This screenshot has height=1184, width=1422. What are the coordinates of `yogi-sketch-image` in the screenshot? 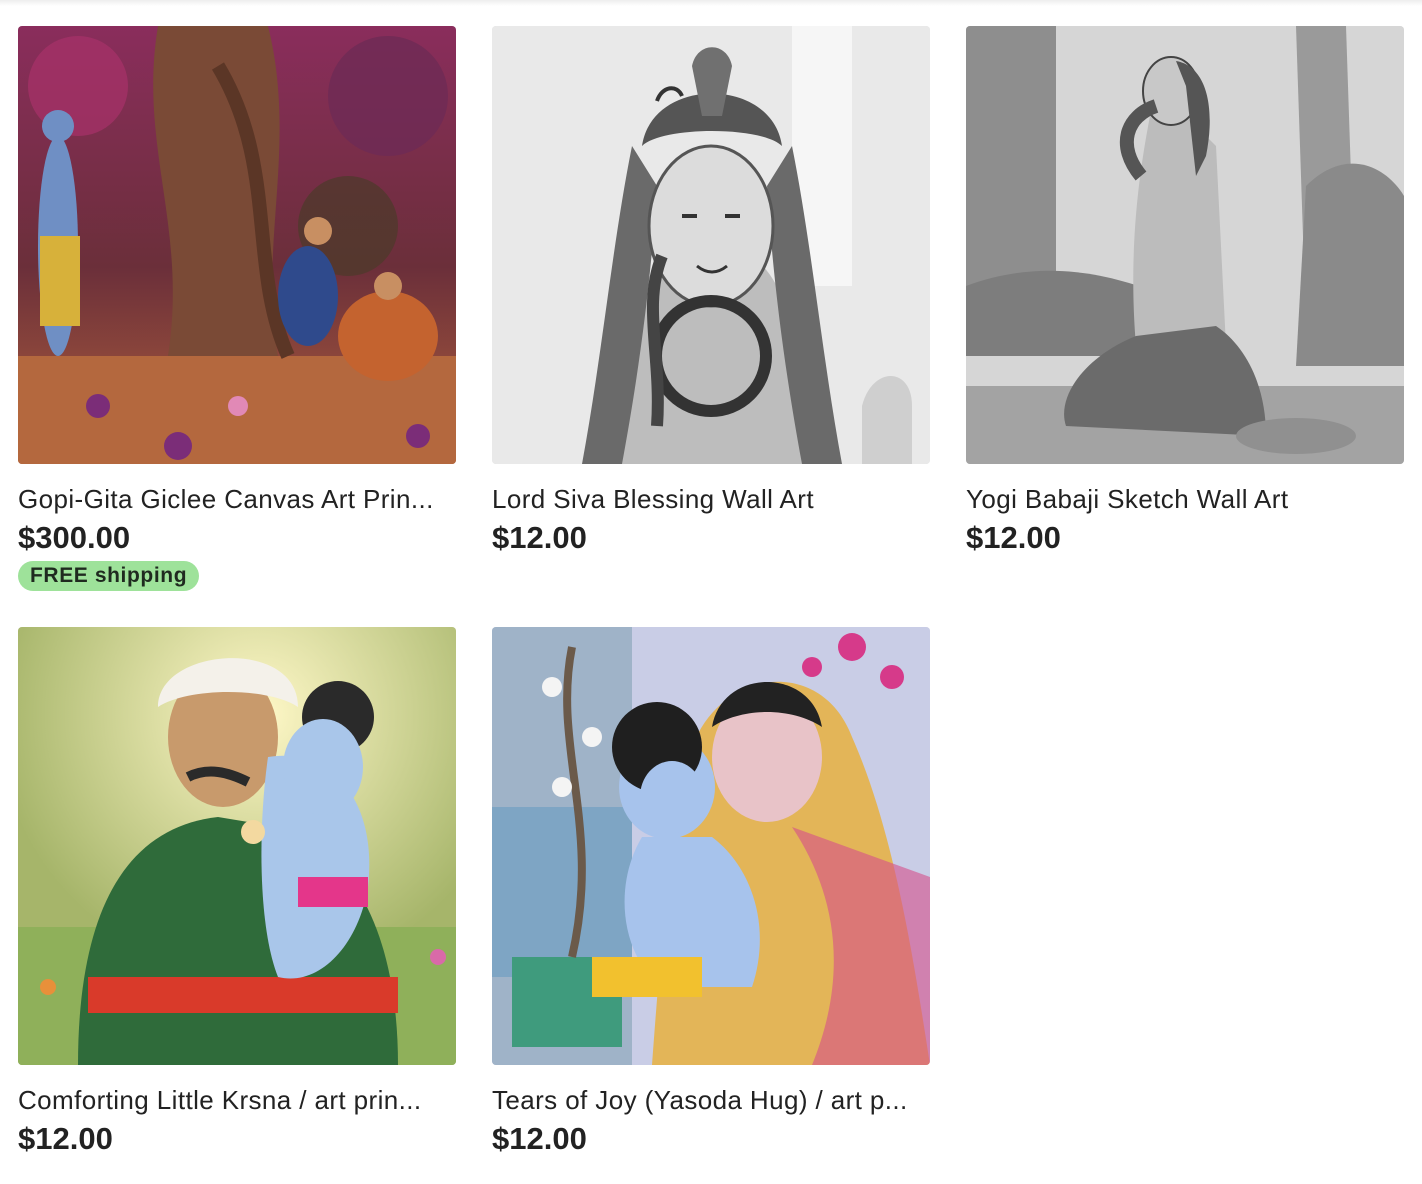 It's located at (1185, 245).